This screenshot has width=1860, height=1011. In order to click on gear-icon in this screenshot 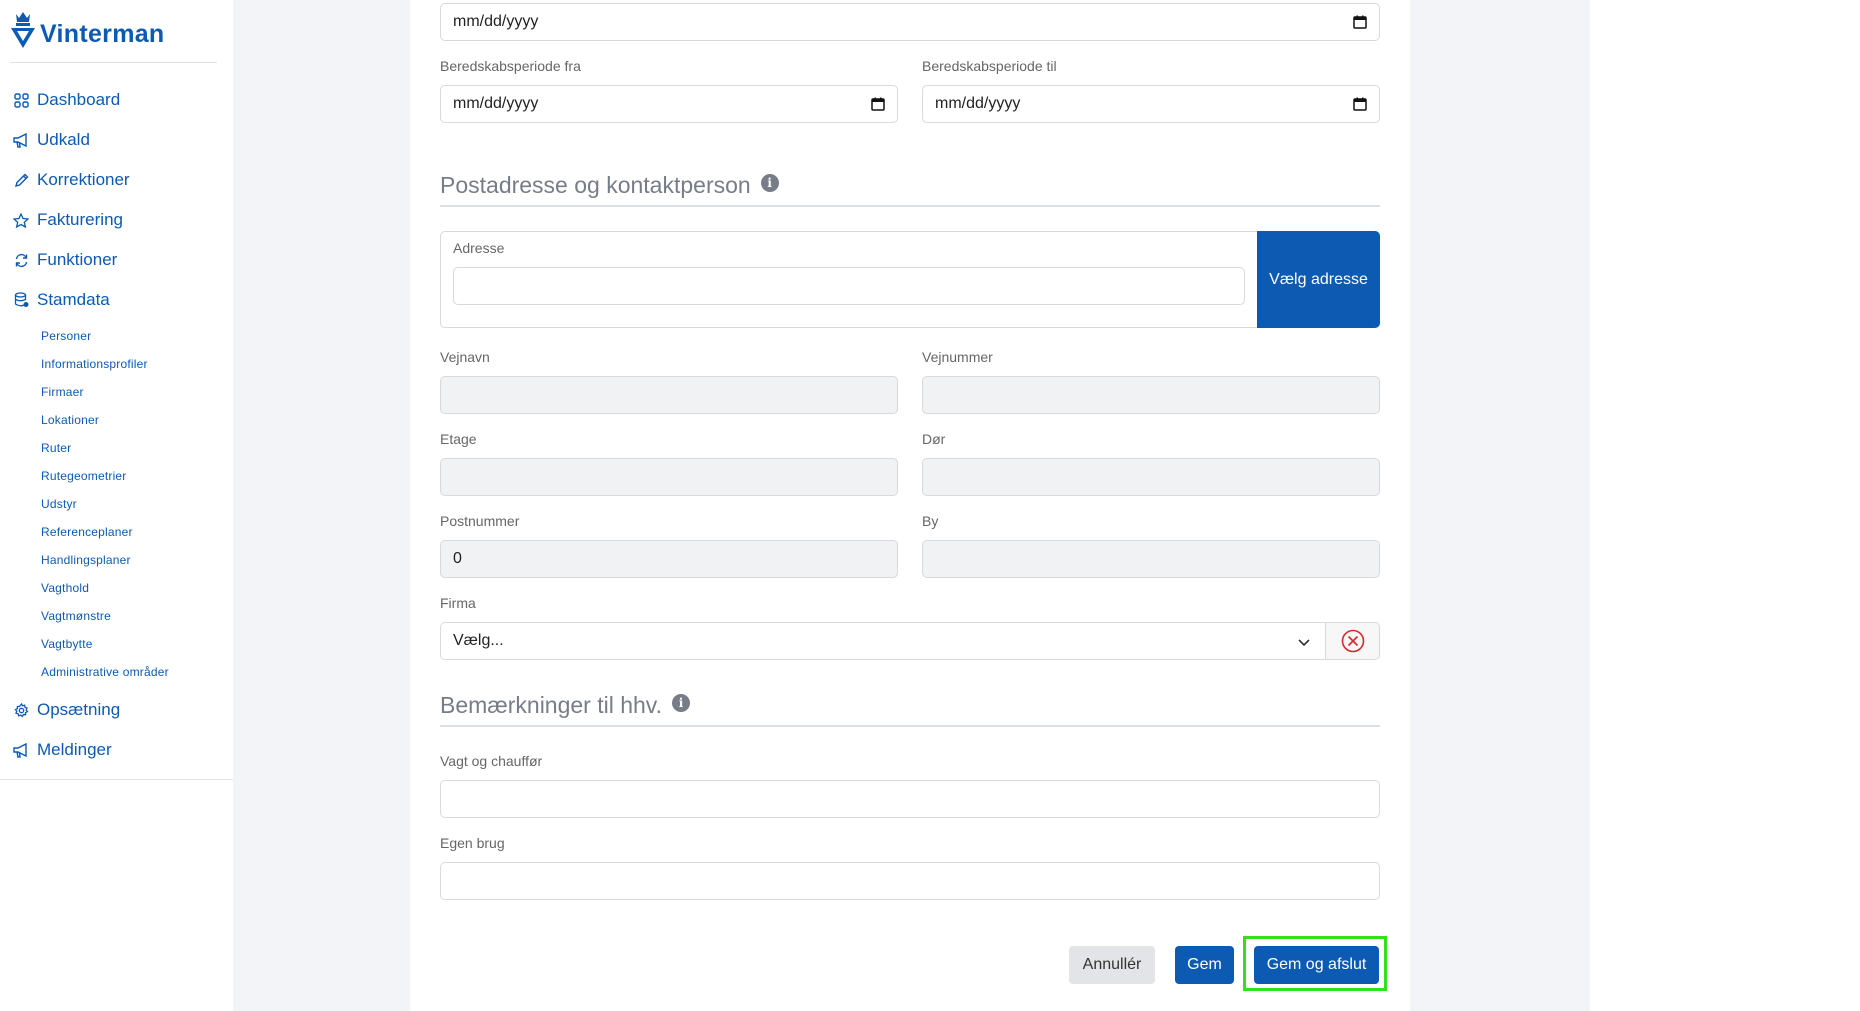, I will do `click(21, 710)`.